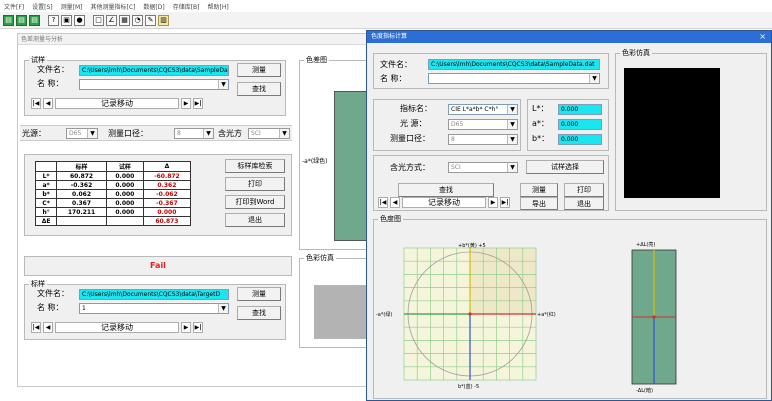 The height and width of the screenshot is (401, 772). What do you see at coordinates (259, 70) in the screenshot?
I see `sample-measure-button: 测量` at bounding box center [259, 70].